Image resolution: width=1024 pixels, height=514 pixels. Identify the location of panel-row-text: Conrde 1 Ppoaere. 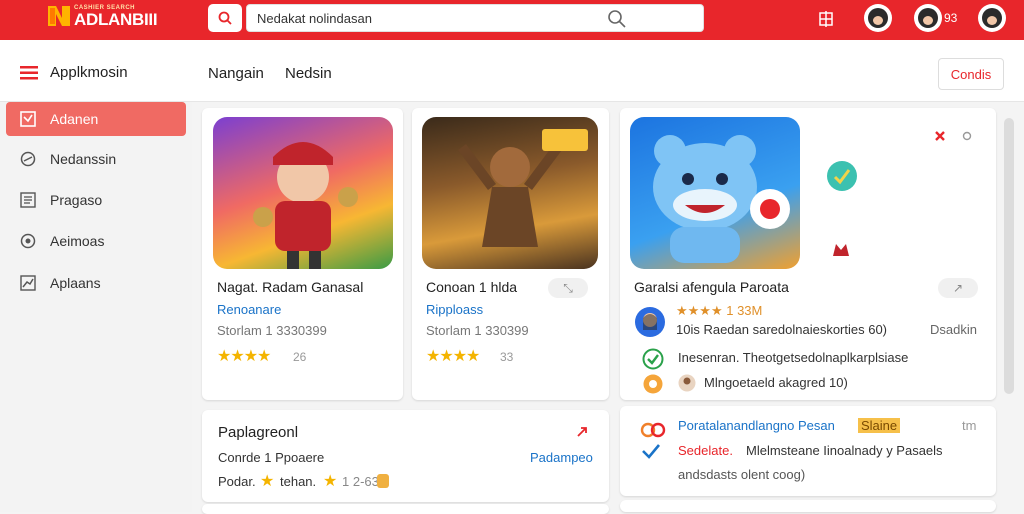
(271, 457).